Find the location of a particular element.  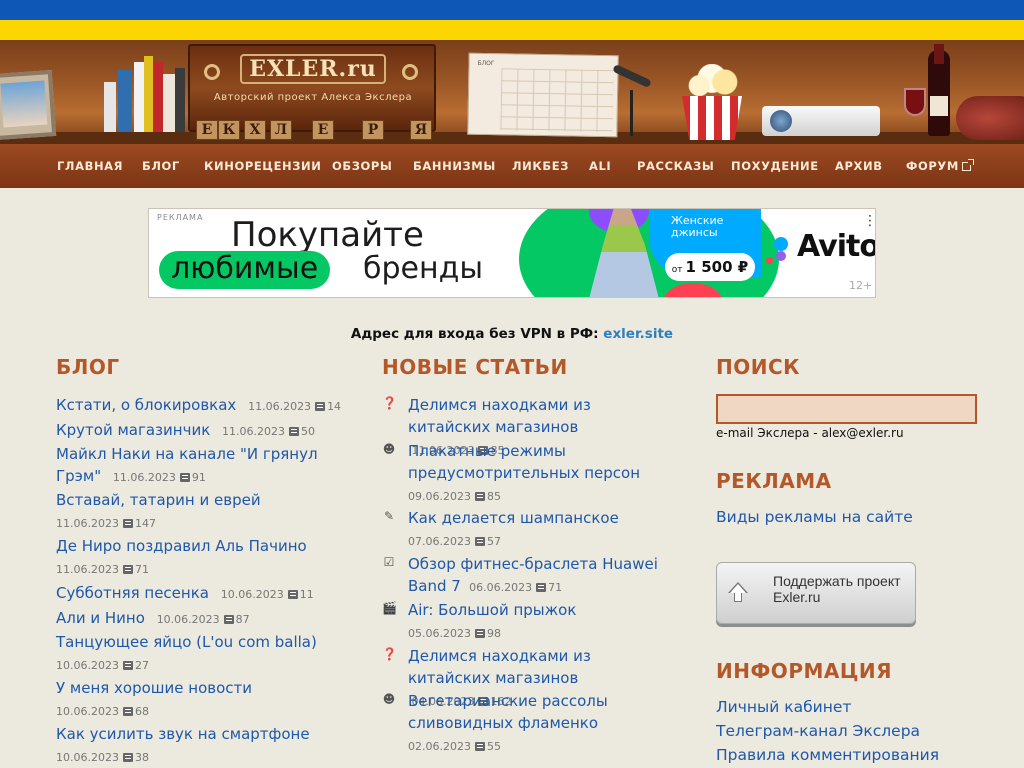

letter-tile: К is located at coordinates (229, 130).